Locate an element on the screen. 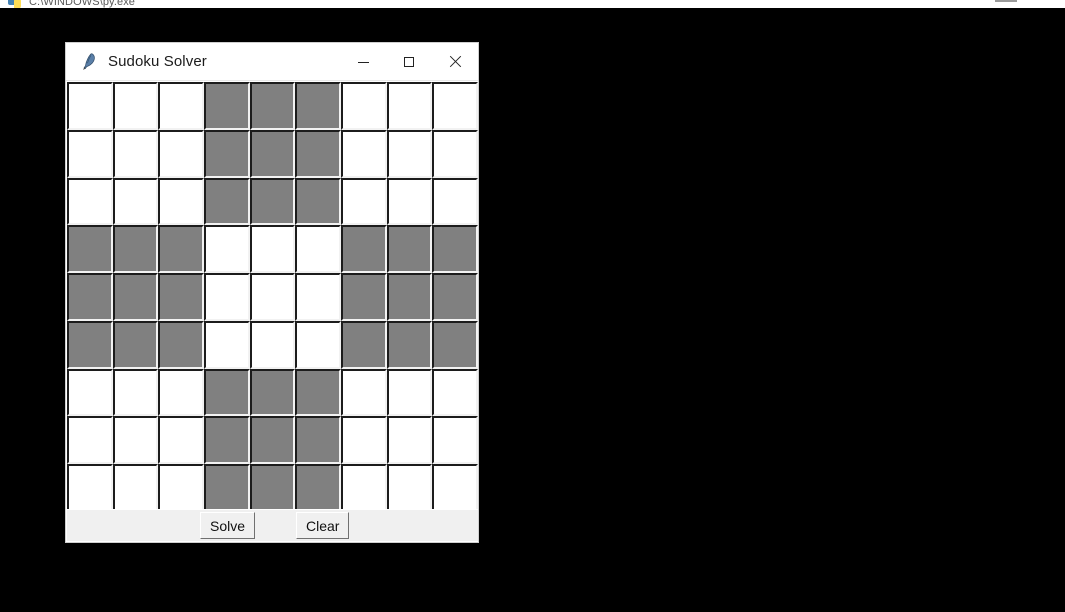  sudoku-cell-r1-c3 is located at coordinates (227, 153).